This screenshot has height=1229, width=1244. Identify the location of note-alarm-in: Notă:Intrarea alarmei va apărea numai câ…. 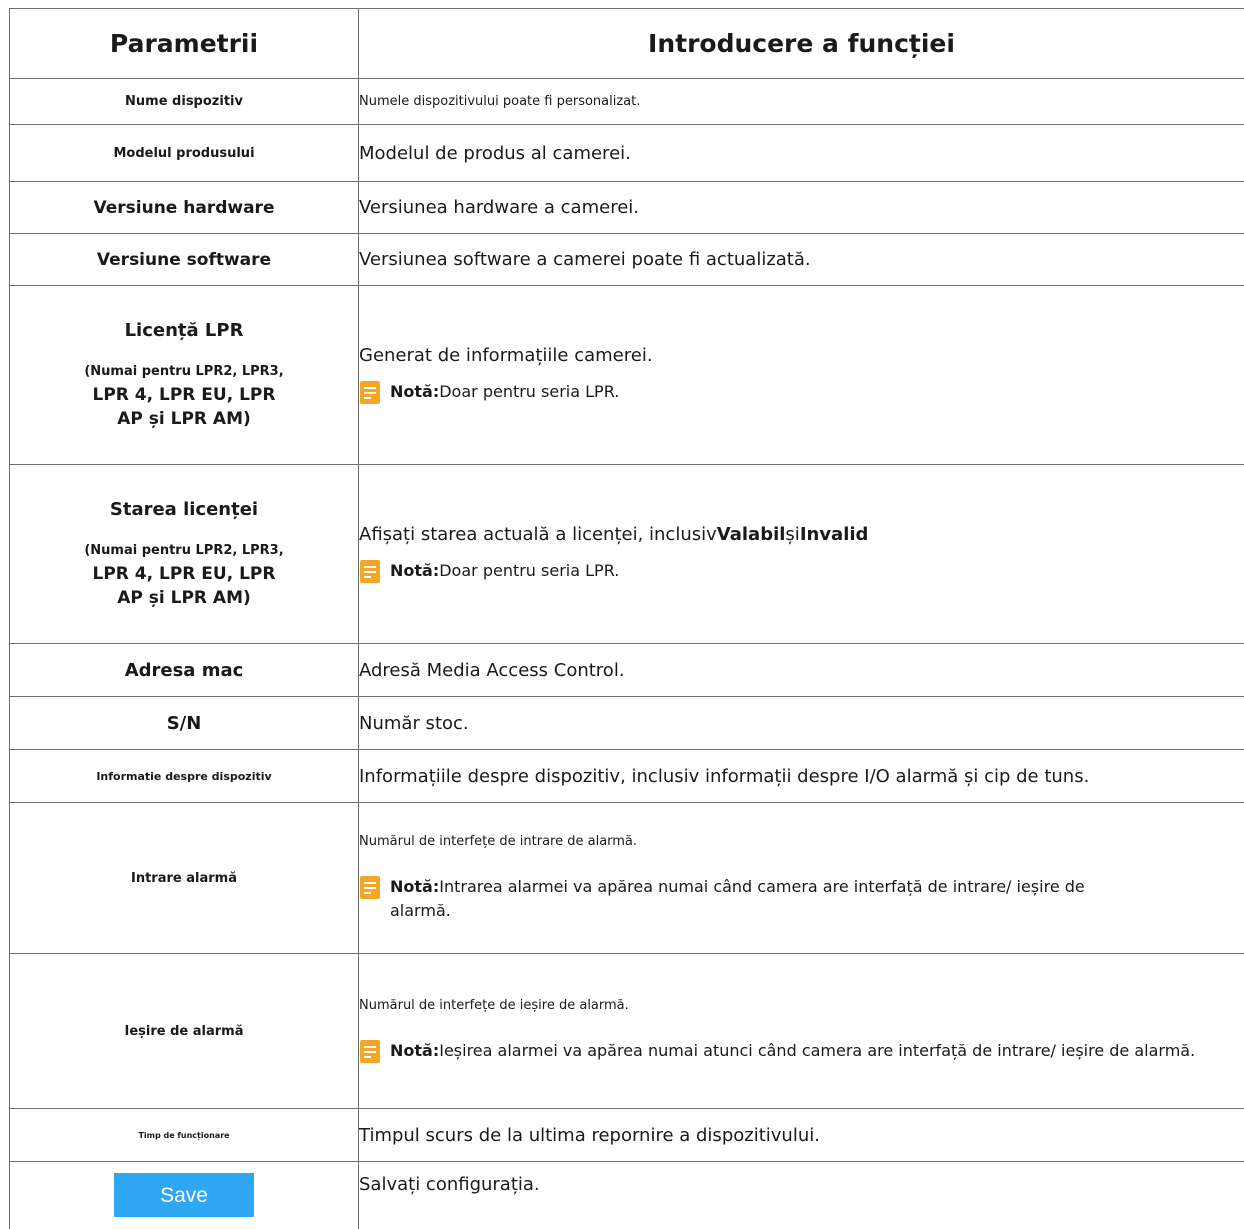
(801, 899).